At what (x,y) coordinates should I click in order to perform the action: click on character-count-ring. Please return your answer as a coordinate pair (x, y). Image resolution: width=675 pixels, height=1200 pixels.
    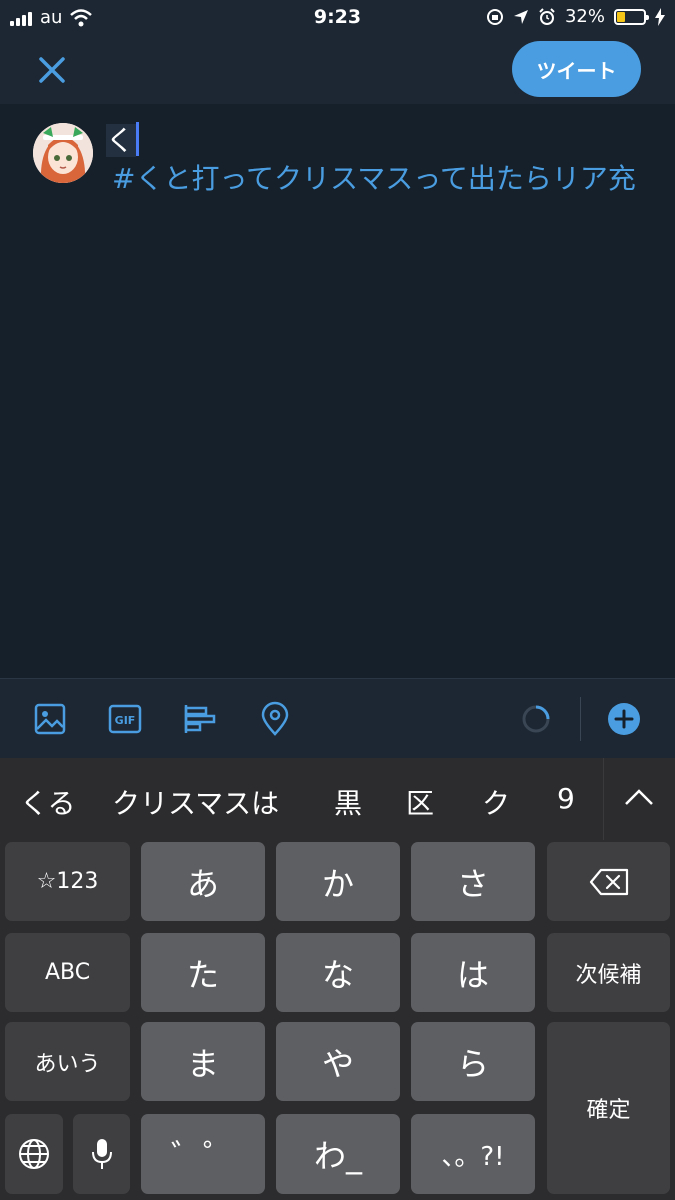
    Looking at the image, I should click on (536, 719).